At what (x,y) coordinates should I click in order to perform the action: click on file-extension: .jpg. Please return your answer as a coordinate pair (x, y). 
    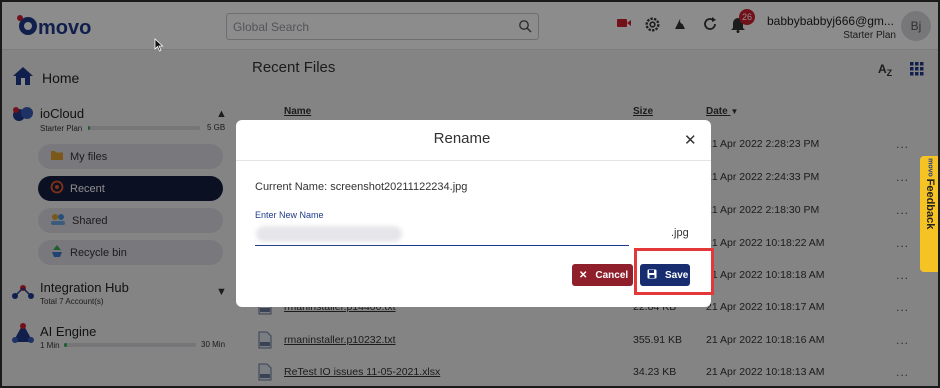
    Looking at the image, I should click on (680, 233).